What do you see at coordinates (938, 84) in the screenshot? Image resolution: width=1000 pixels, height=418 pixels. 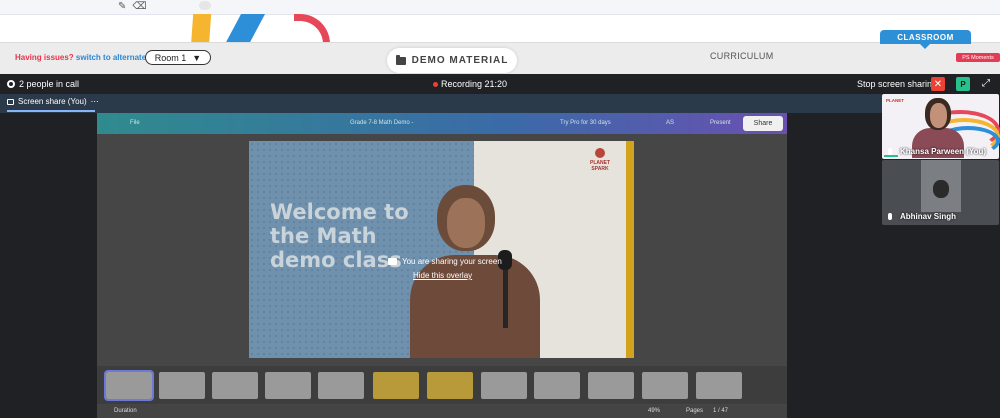 I see `stop-sharing-button: ✕` at bounding box center [938, 84].